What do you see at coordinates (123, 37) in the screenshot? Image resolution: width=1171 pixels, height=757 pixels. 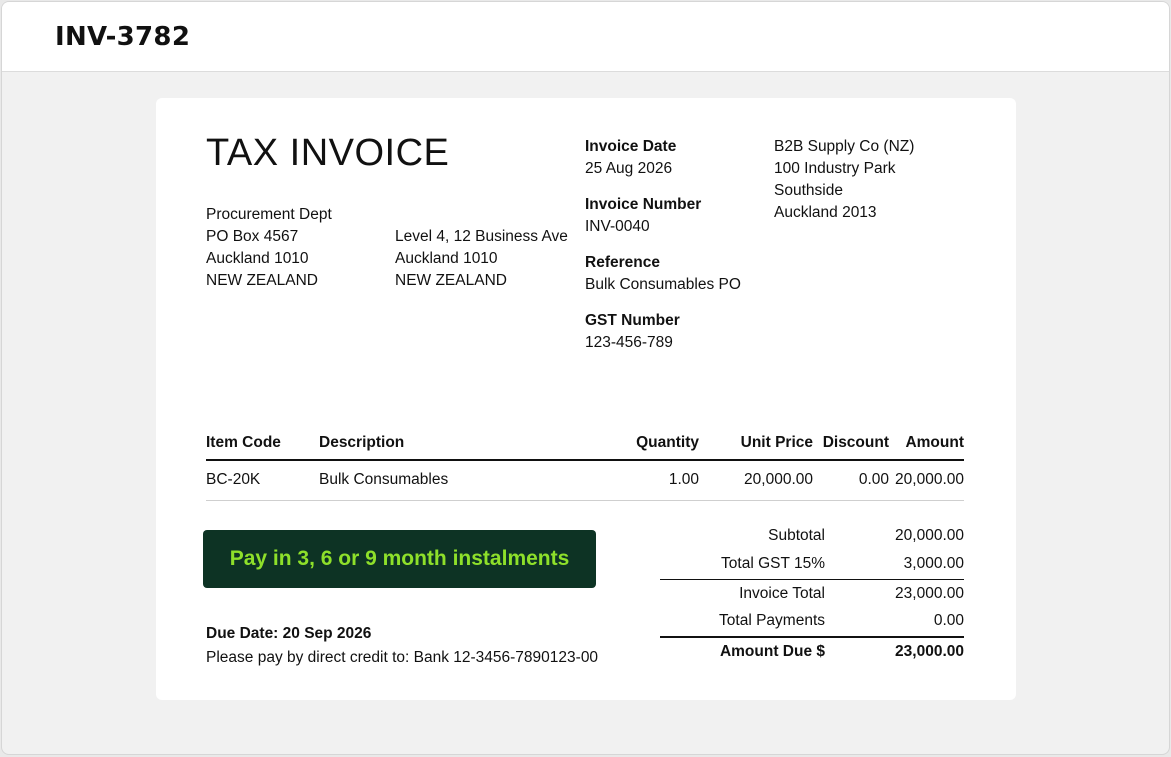 I see `page-title: INV-3782` at bounding box center [123, 37].